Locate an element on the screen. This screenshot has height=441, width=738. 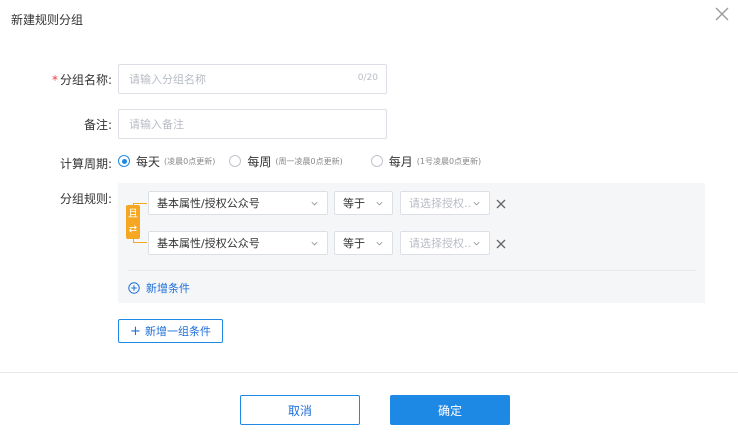
group-name-field: 0/20 is located at coordinates (252, 79).